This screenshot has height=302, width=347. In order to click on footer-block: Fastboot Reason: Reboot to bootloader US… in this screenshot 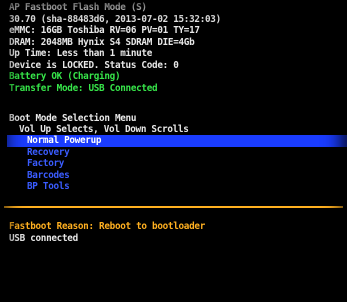, I will do `click(107, 232)`.